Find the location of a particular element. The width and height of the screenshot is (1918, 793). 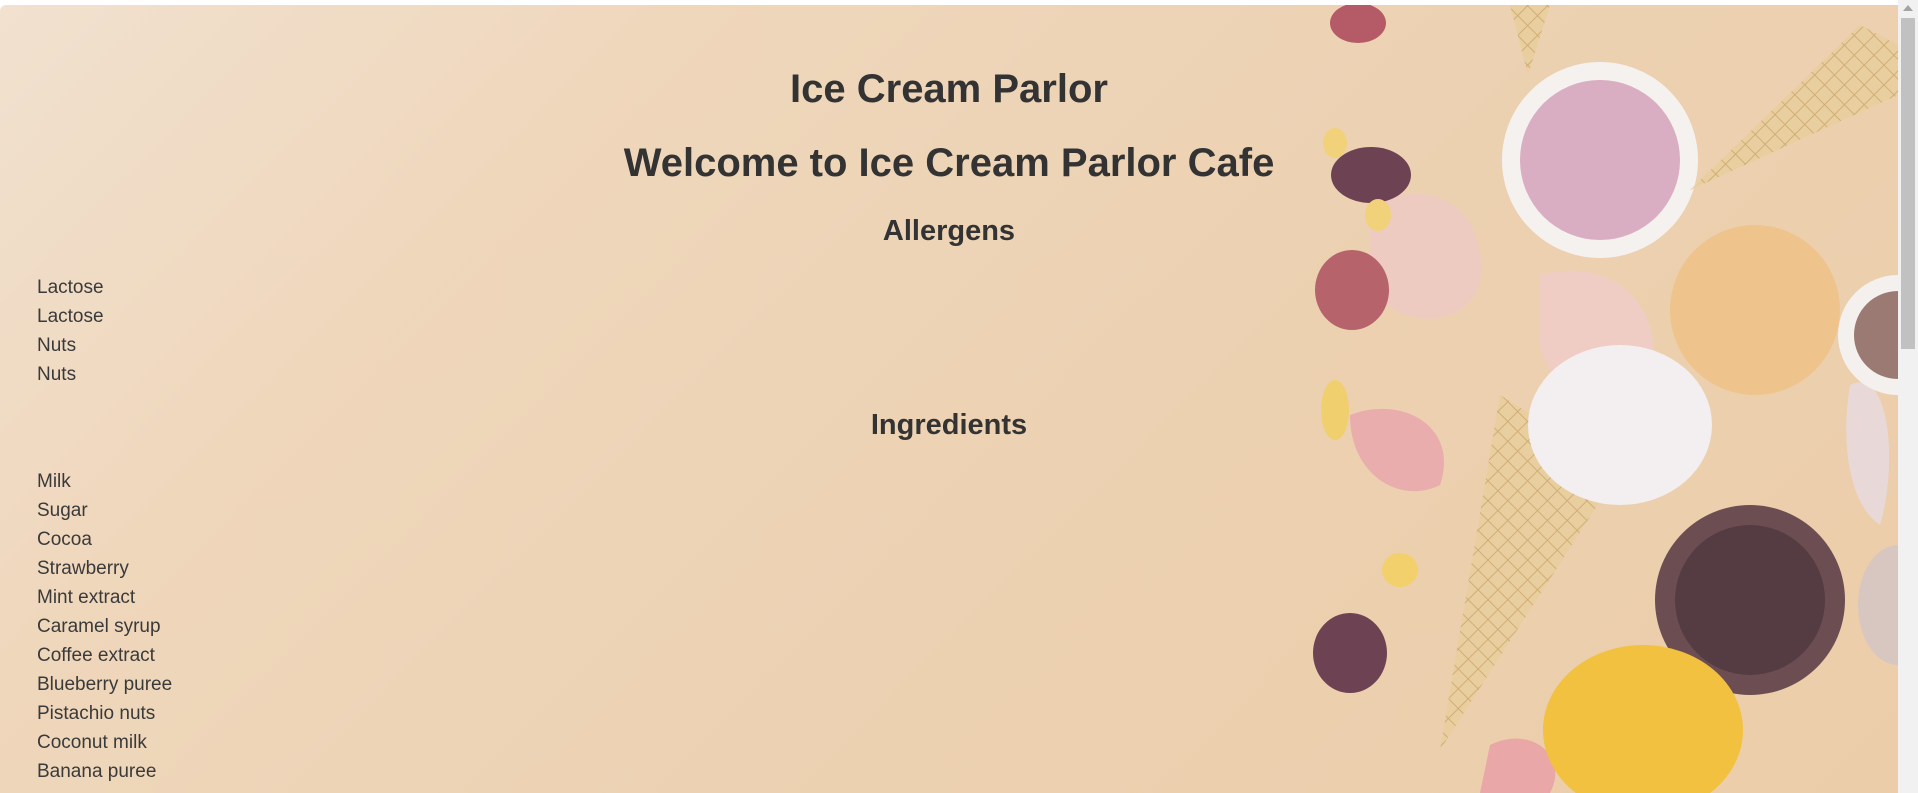

welcome-heading: Welcome to Ice Cream Parlor Cafe is located at coordinates (949, 163).